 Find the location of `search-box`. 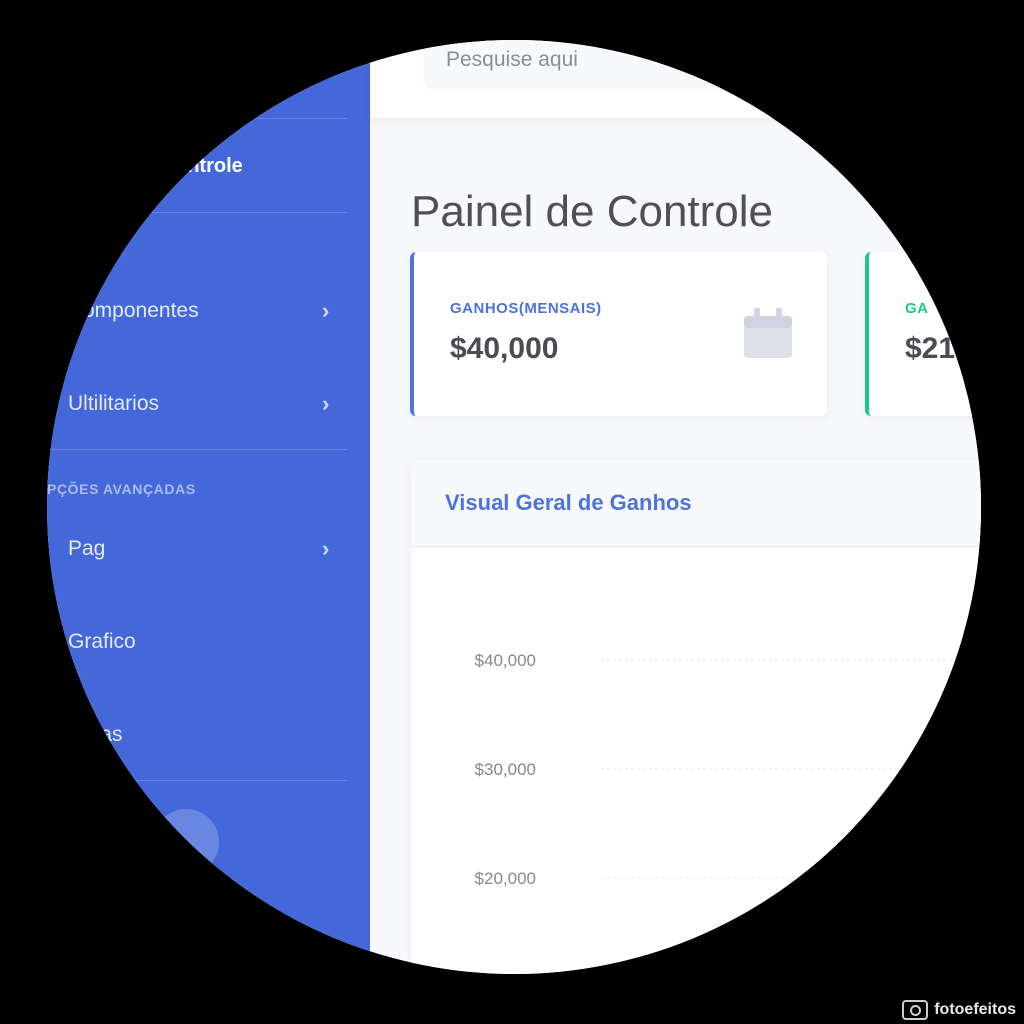

search-box is located at coordinates (634, 65).